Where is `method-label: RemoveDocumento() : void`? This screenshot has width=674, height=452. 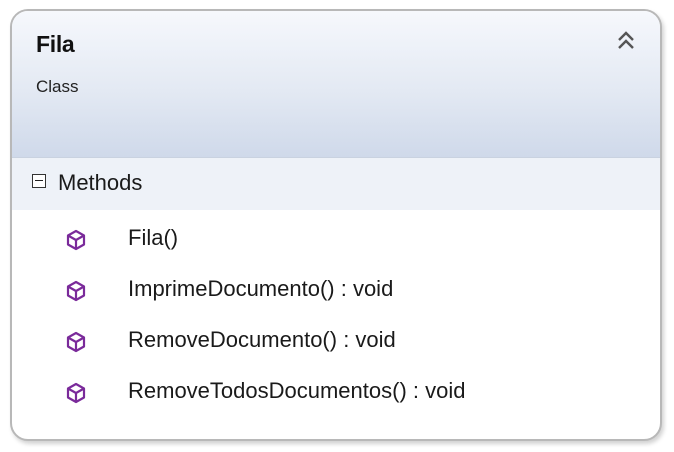
method-label: RemoveDocumento() : void is located at coordinates (262, 339).